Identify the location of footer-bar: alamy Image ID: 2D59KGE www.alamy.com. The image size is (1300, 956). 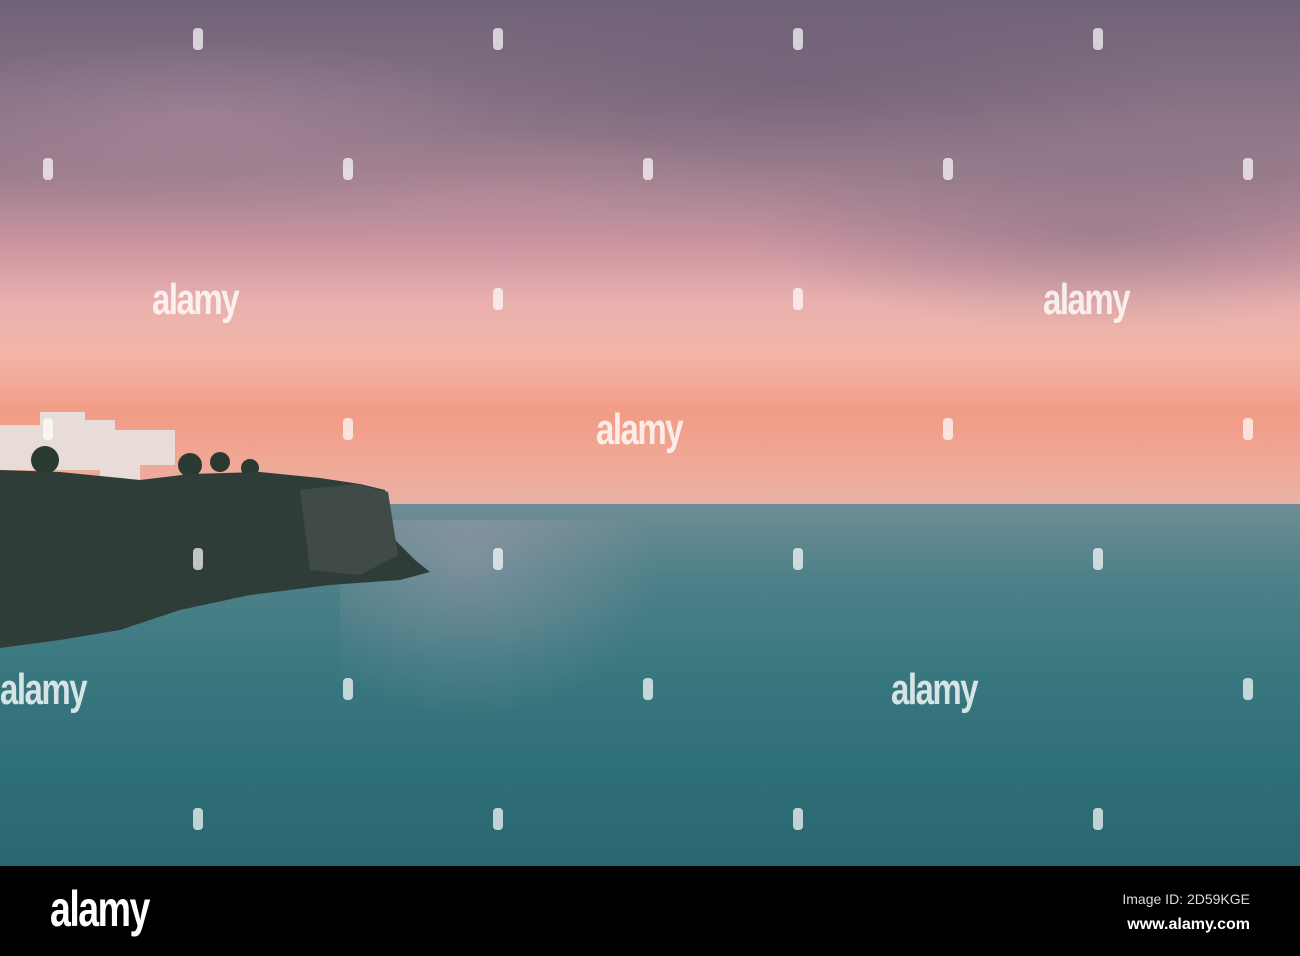
(650, 911).